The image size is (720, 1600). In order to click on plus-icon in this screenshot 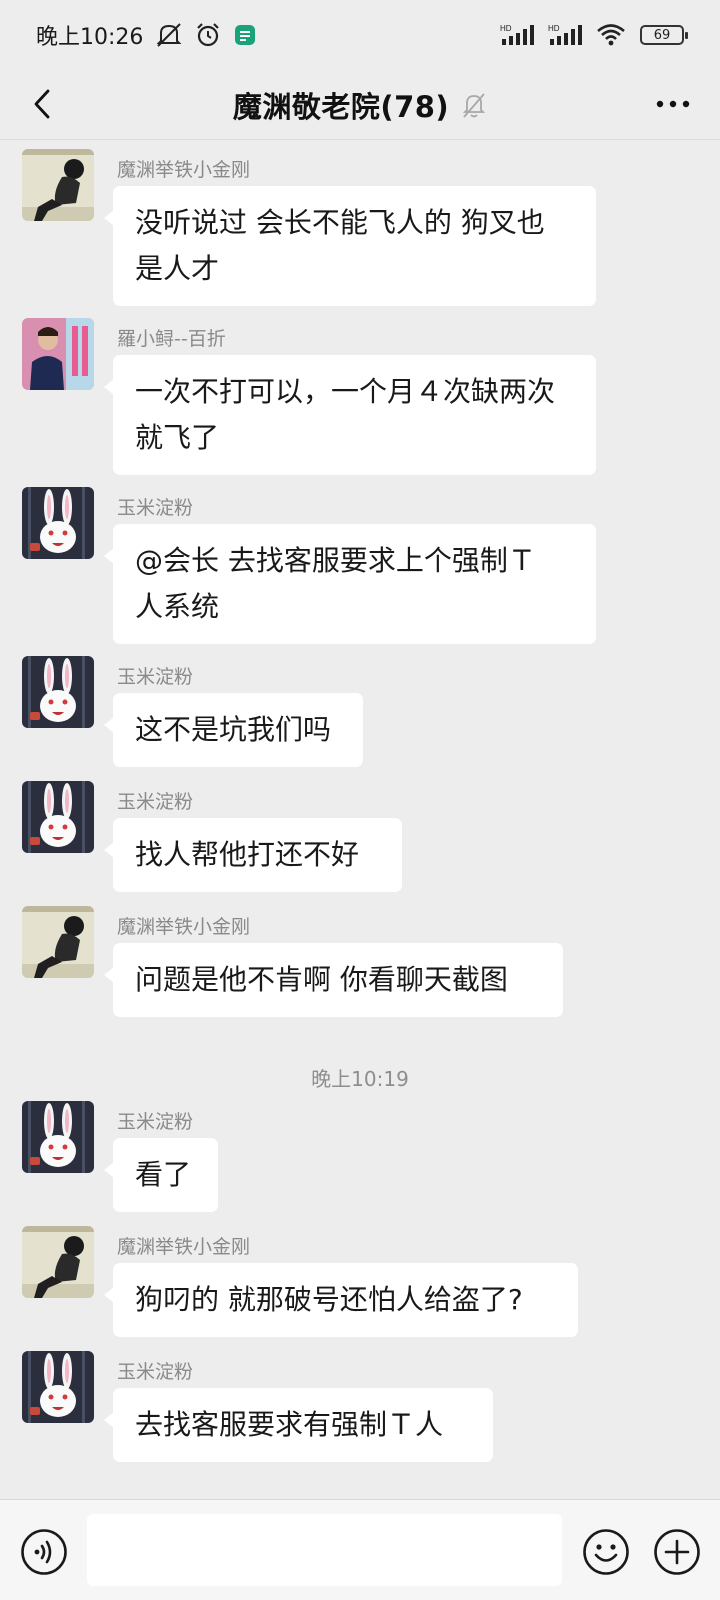, I will do `click(677, 1552)`.